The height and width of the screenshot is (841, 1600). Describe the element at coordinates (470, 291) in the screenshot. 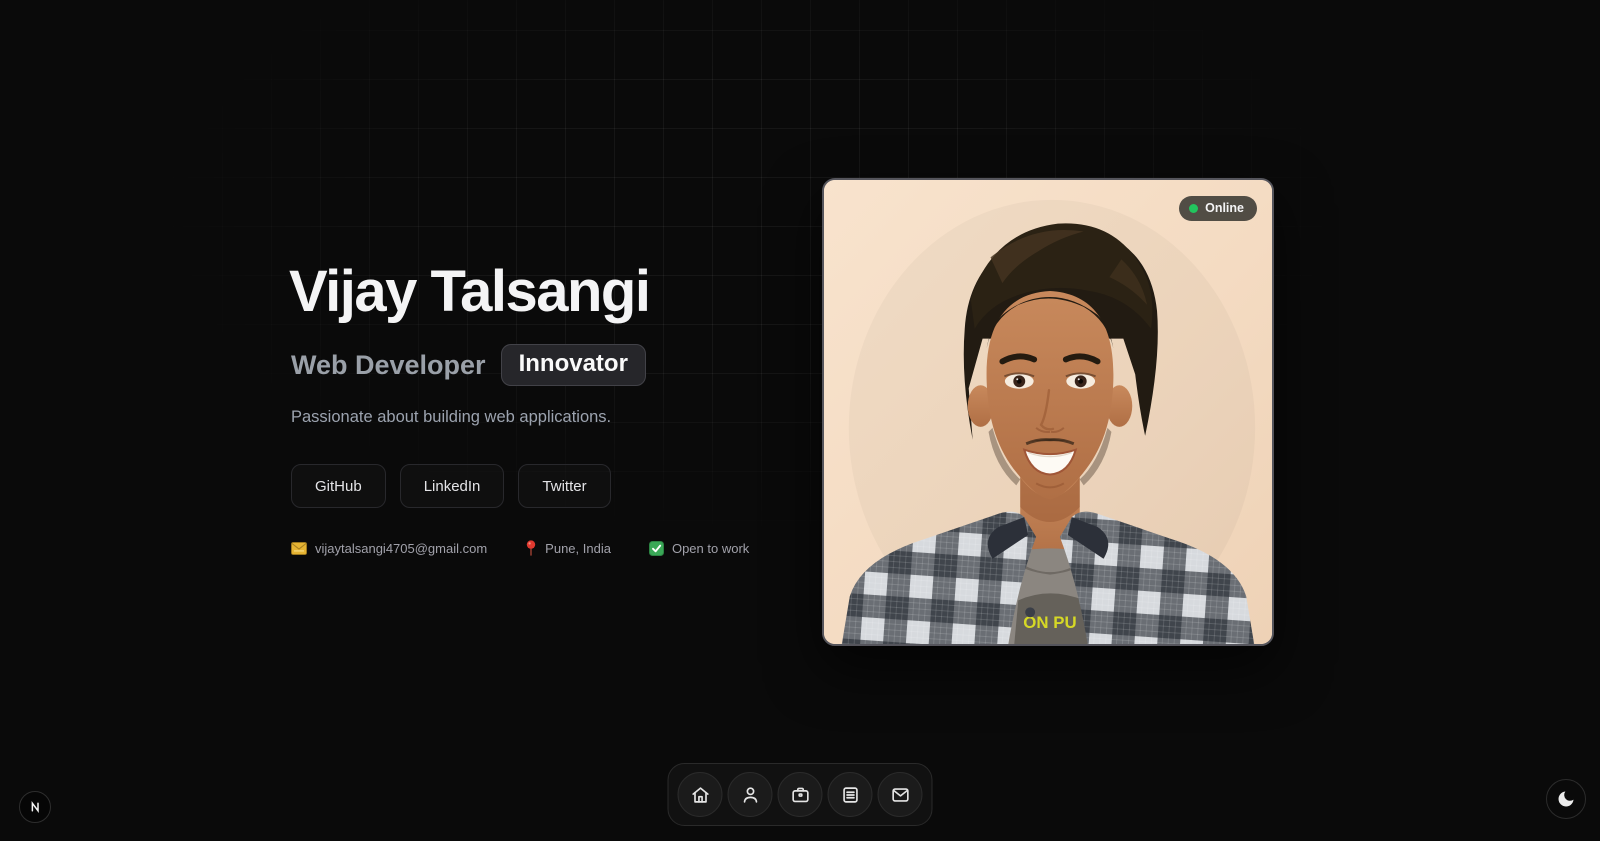

I see `page-title: Vijay Talsangi` at that location.